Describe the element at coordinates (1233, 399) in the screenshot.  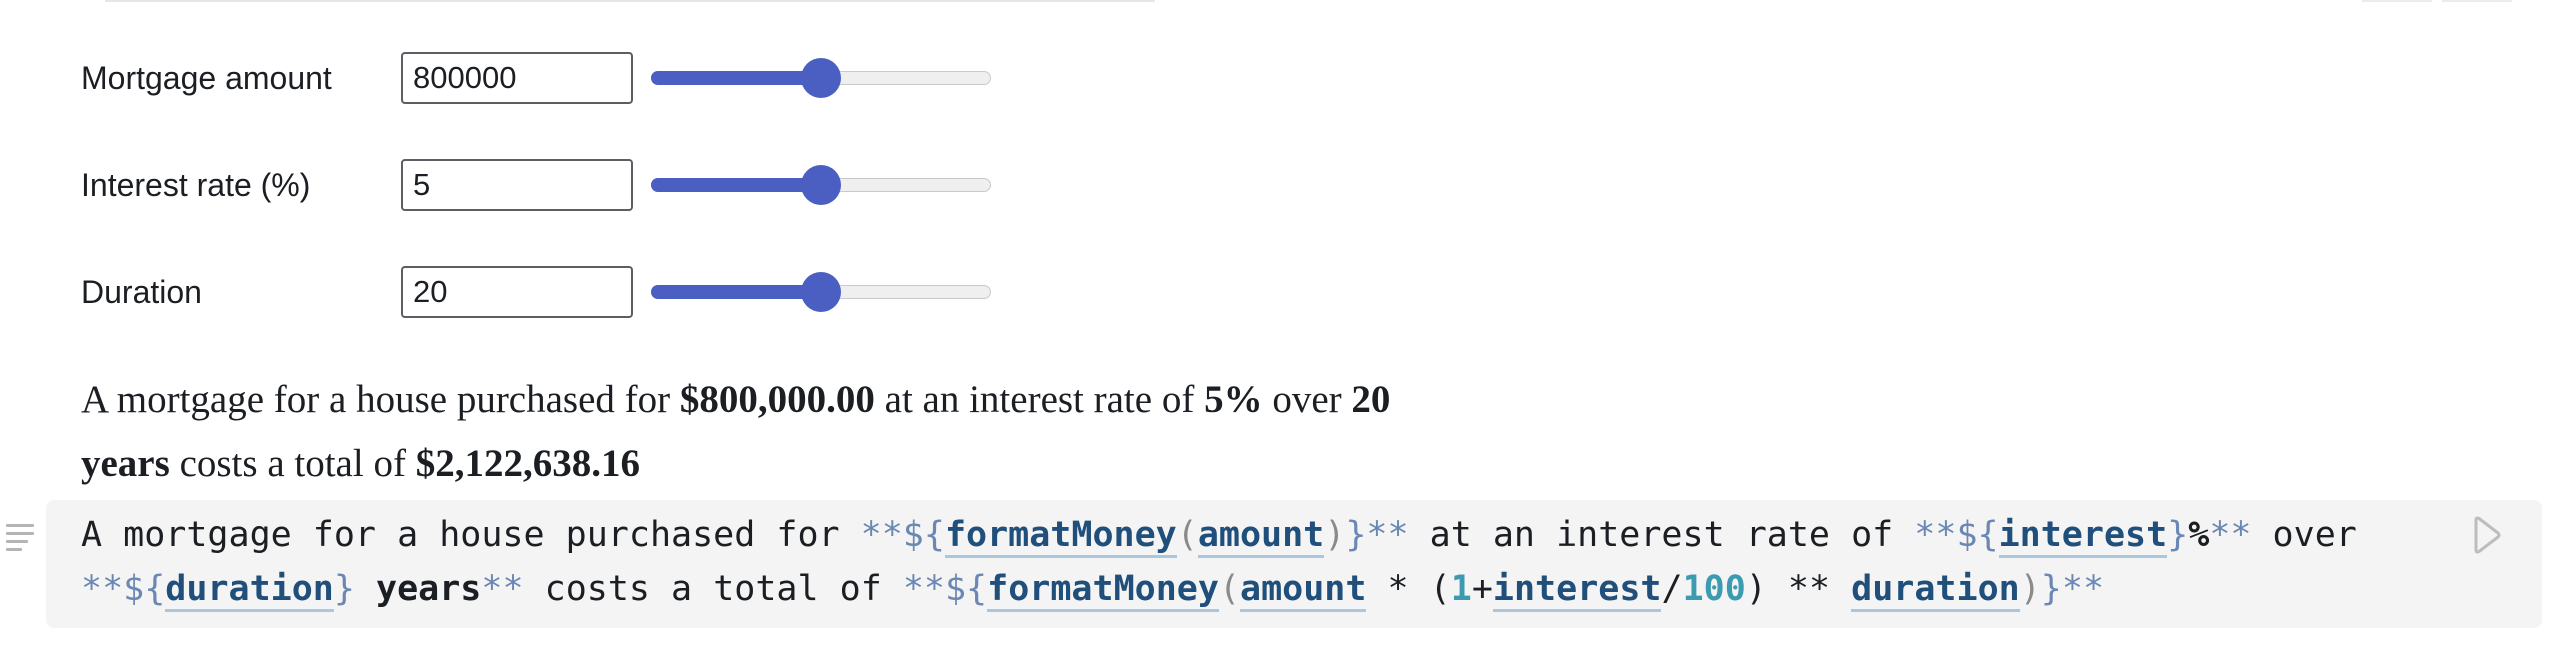
I see `output-rate: 5%` at that location.